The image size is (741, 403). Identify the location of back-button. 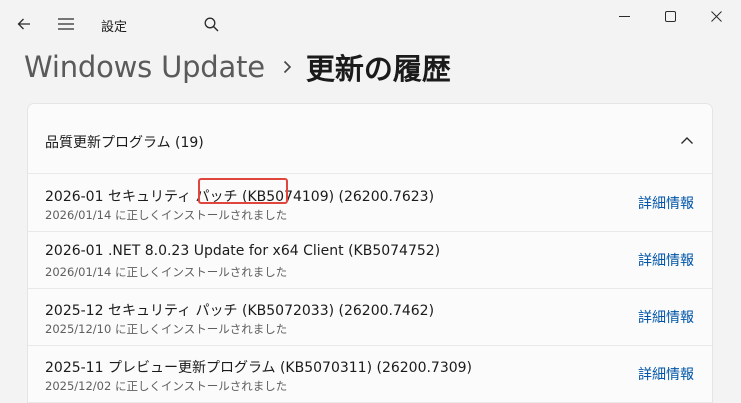
(24, 24).